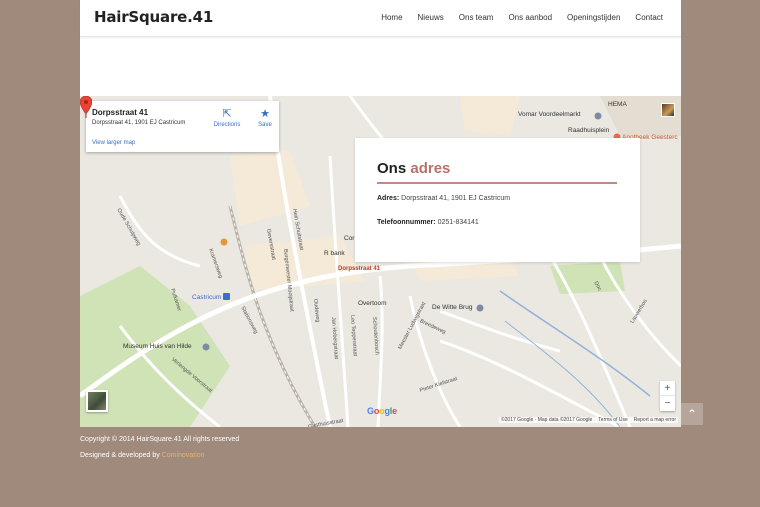 The image size is (760, 507). I want to click on poi-witte-brug: De Witte Brug, so click(452, 307).